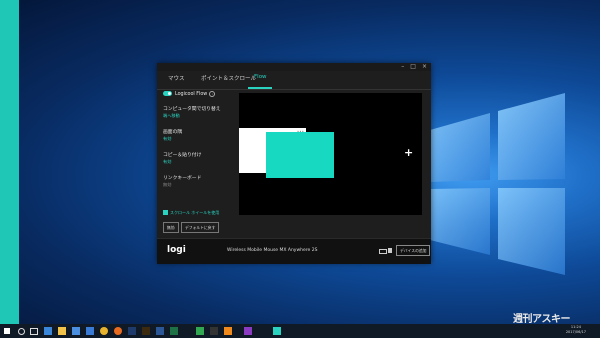 Image resolution: width=600 pixels, height=338 pixels. What do you see at coordinates (21, 331) in the screenshot?
I see `search-icon` at bounding box center [21, 331].